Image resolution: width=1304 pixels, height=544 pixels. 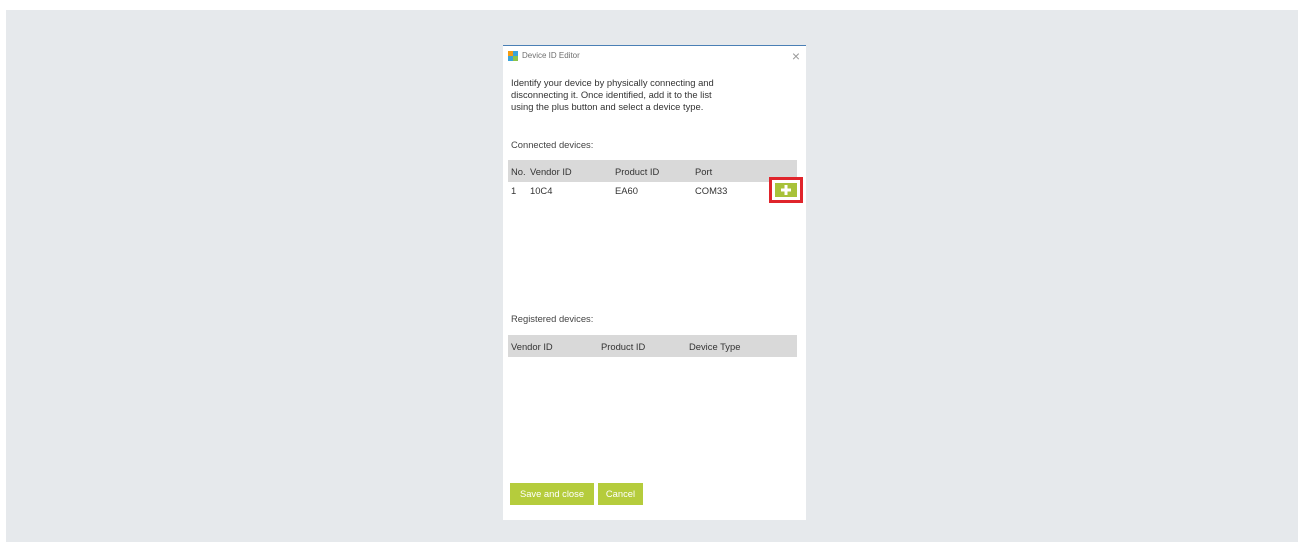 What do you see at coordinates (711, 190) in the screenshot?
I see `cell-port: COM33` at bounding box center [711, 190].